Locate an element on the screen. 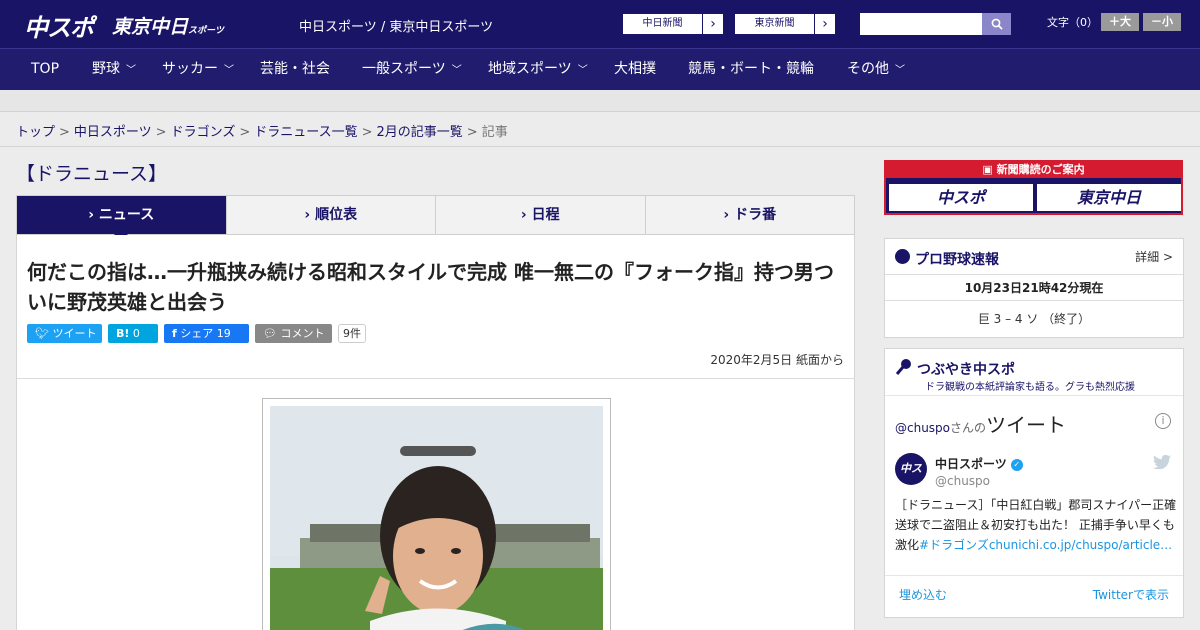 This screenshot has height=630, width=1200. nav-item-soccer: サッカー ﹀ is located at coordinates (198, 70).